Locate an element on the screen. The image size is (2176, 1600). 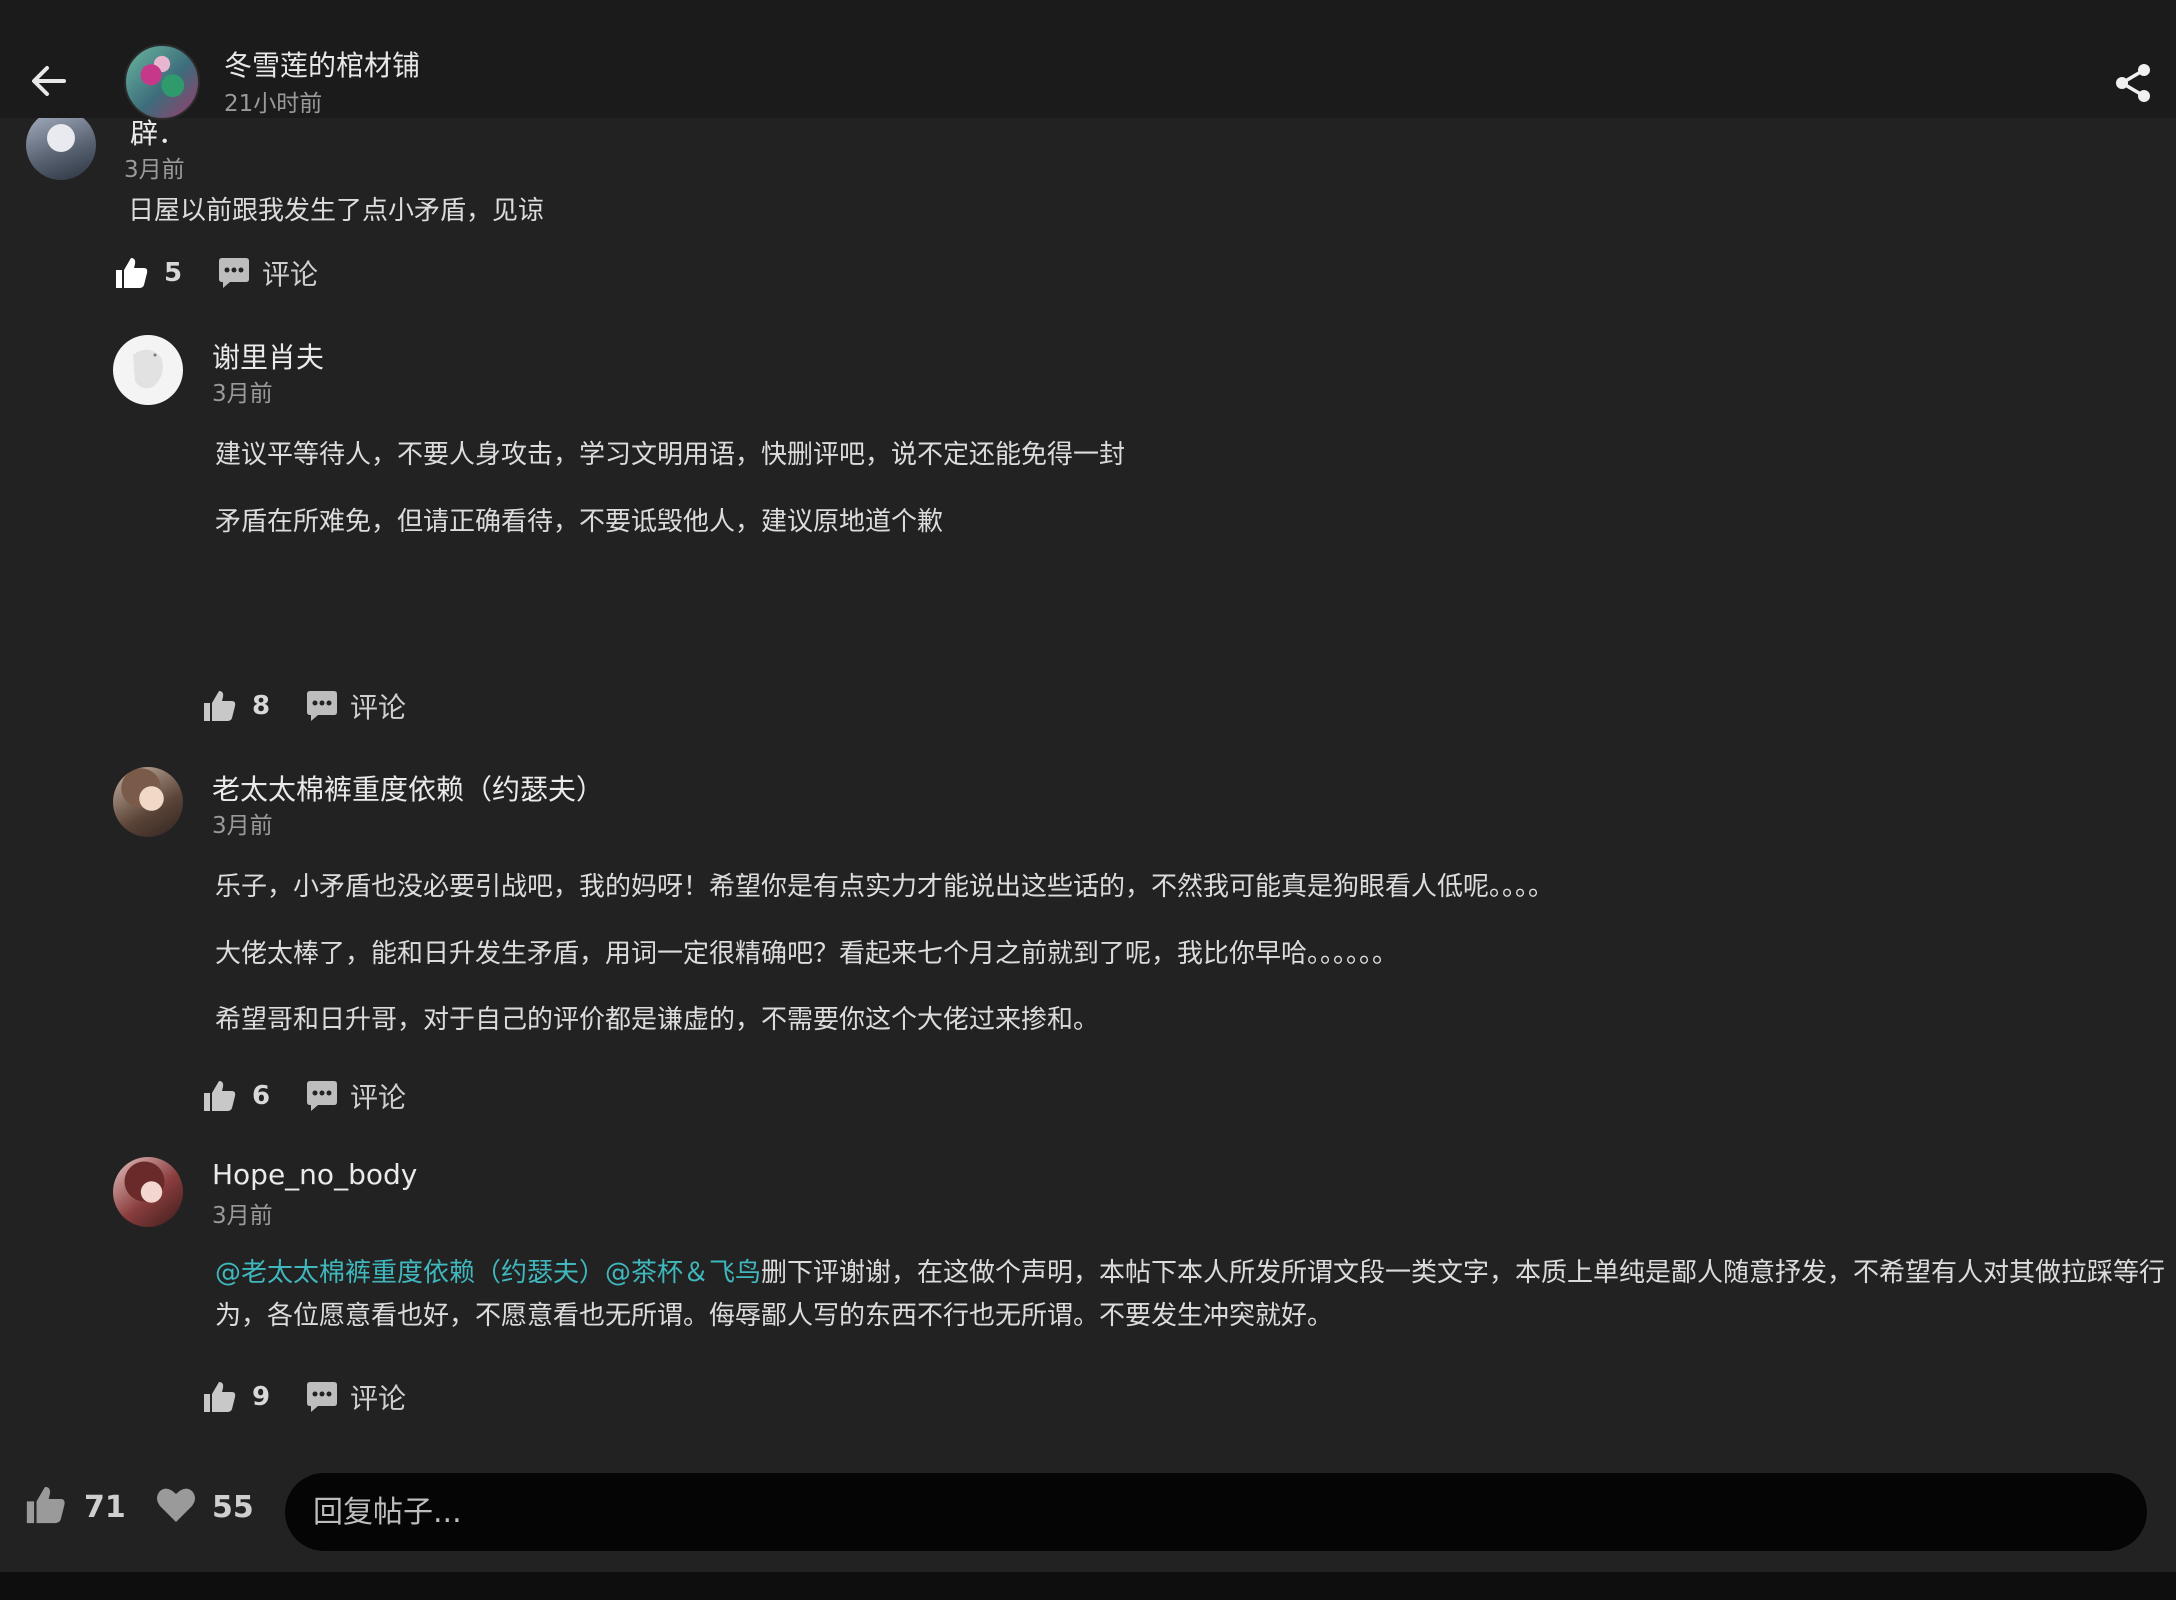
navigation-strip is located at coordinates (1088, 1586).